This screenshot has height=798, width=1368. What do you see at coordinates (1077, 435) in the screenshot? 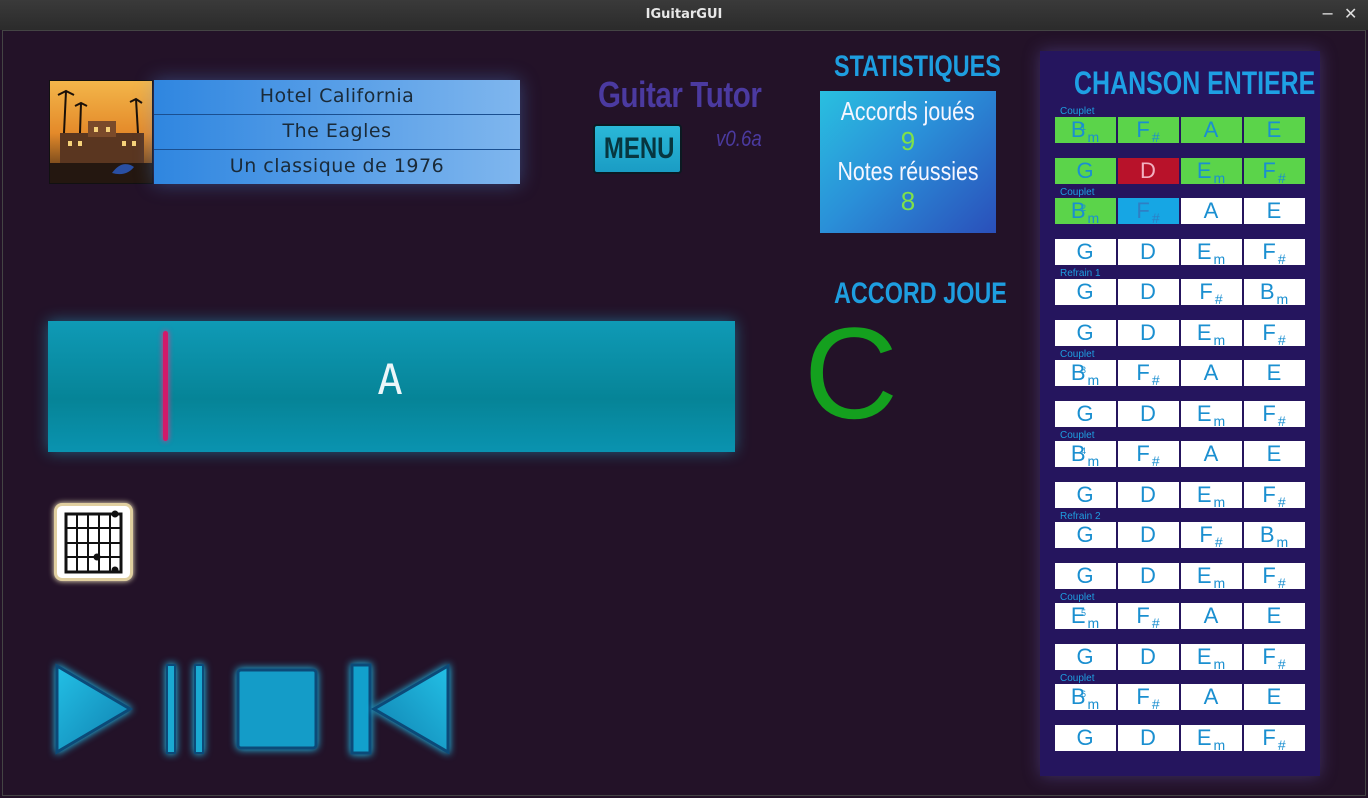
I see `section-label: Couplet` at bounding box center [1077, 435].